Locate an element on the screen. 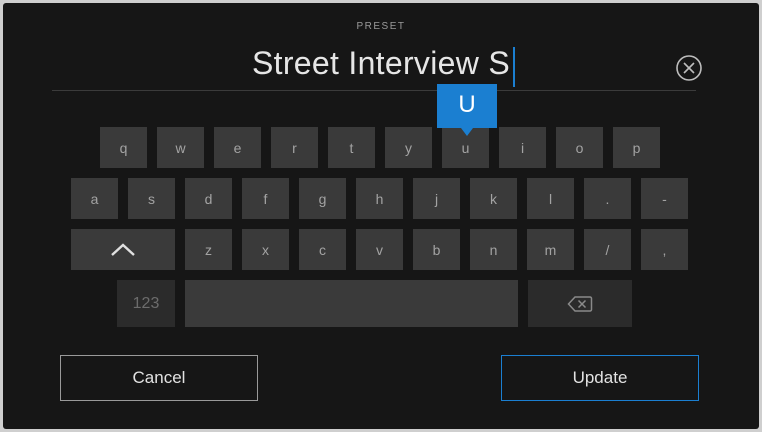 The width and height of the screenshot is (762, 432). key-l: l is located at coordinates (550, 198).